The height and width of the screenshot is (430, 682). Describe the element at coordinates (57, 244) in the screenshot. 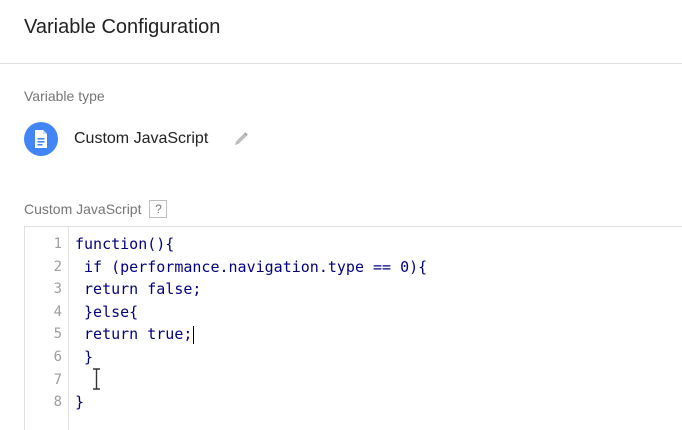

I see `line-number: 1` at that location.